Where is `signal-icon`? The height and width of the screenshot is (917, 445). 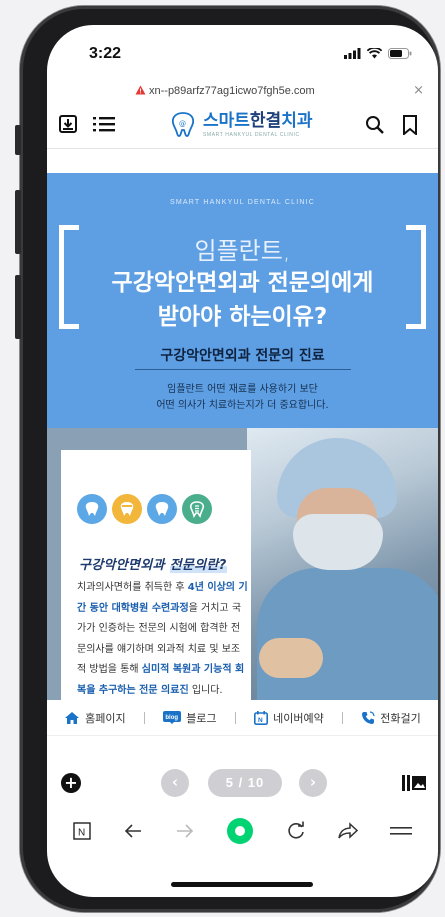 signal-icon is located at coordinates (352, 53).